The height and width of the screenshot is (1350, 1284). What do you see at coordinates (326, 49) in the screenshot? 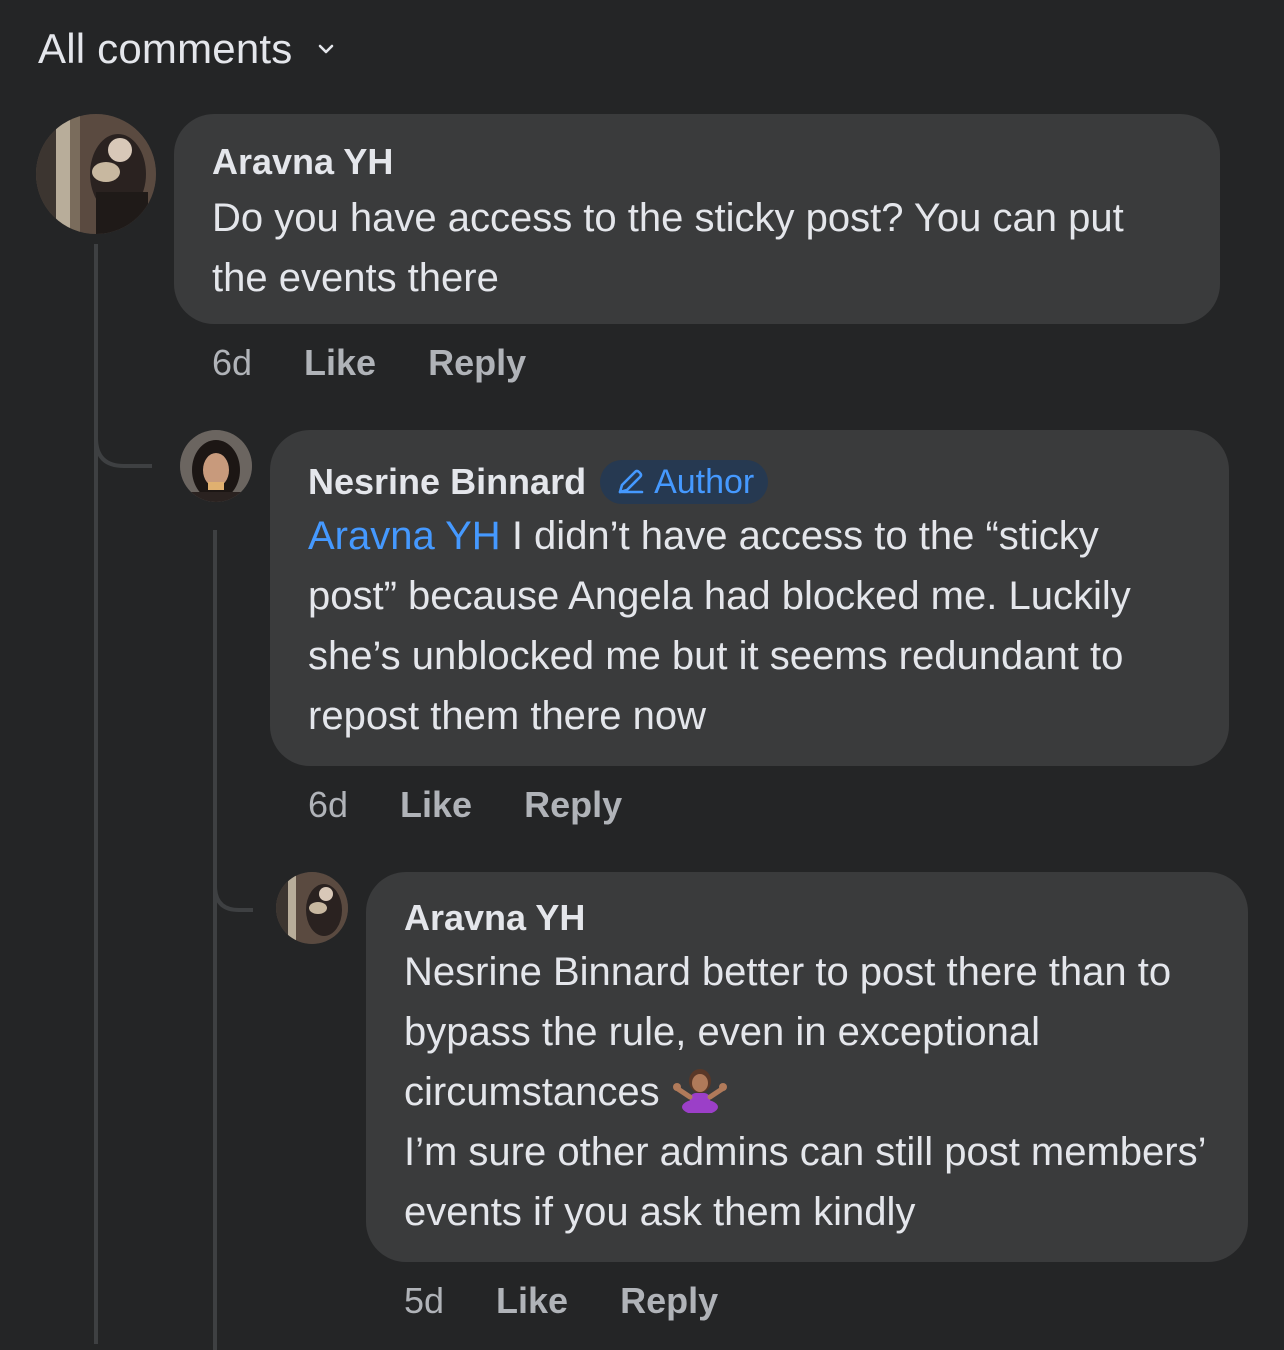
I see `chevron-down-icon` at bounding box center [326, 49].